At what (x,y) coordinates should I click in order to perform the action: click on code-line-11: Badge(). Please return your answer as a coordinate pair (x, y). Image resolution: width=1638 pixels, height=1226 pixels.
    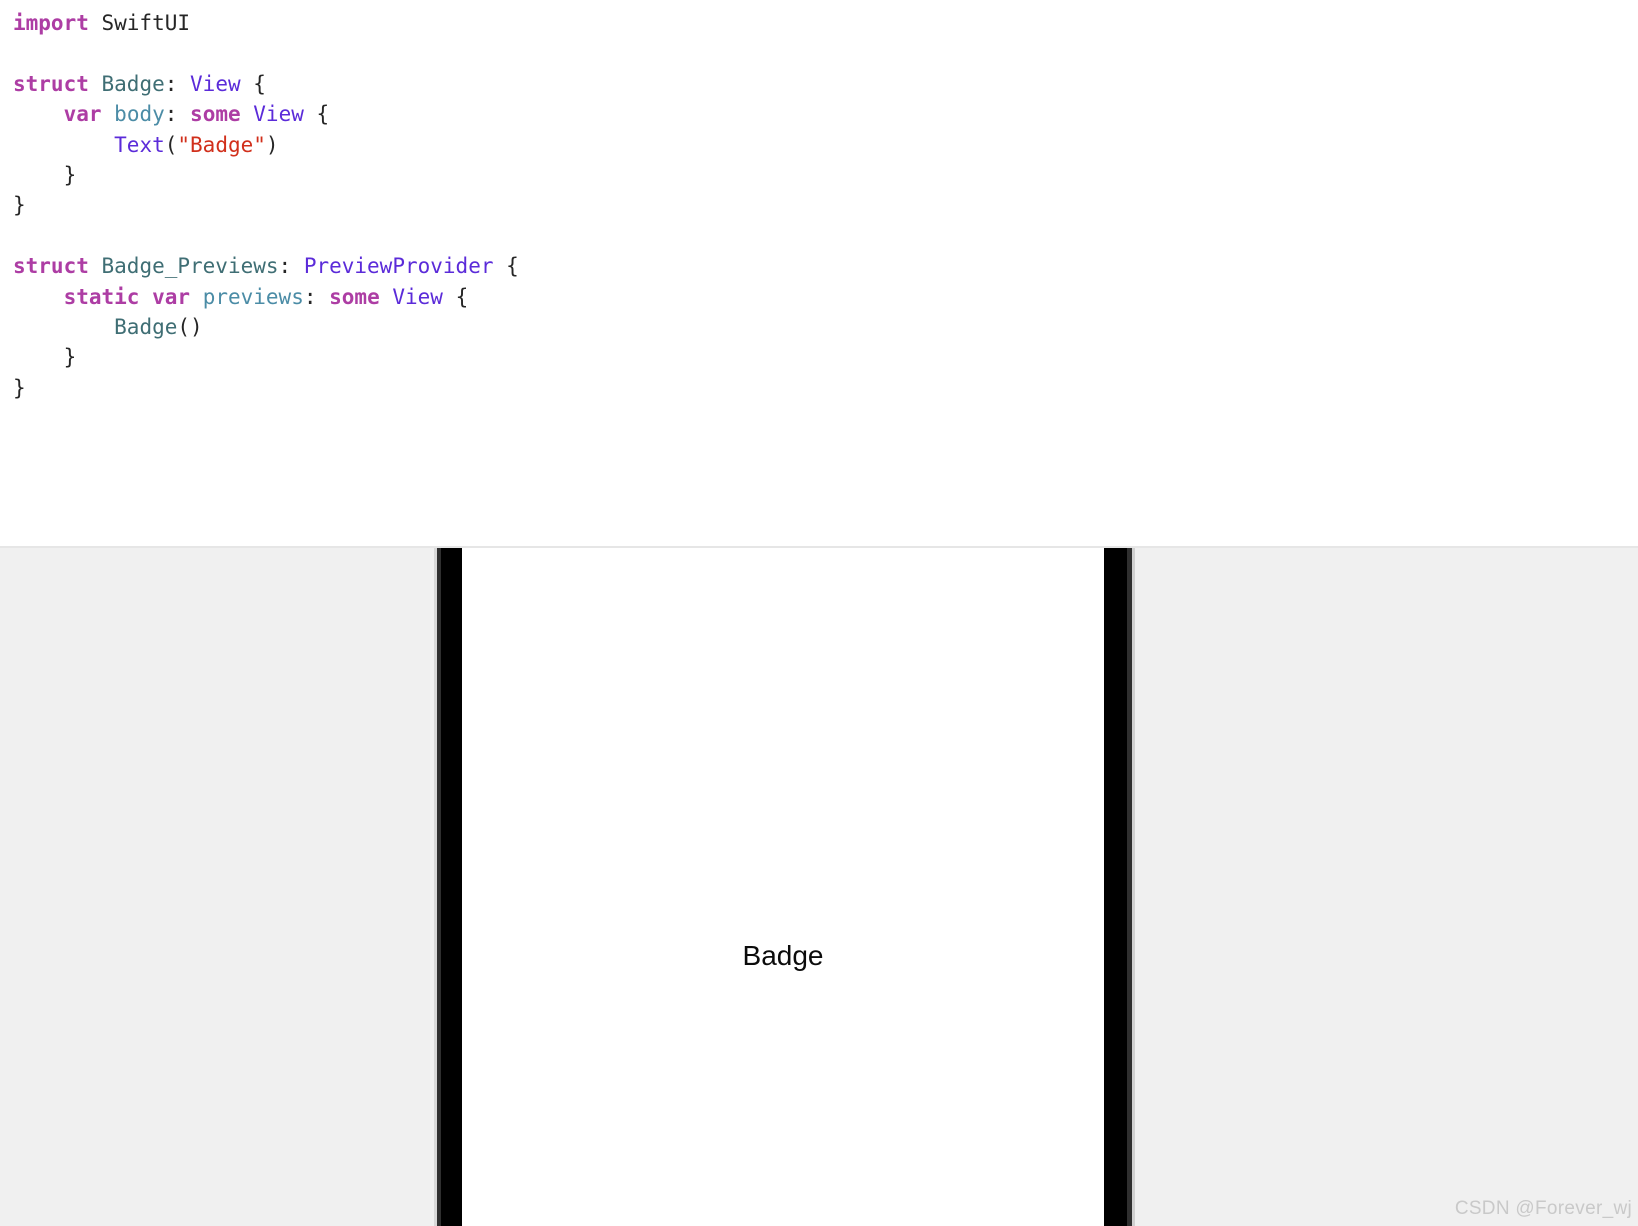
    Looking at the image, I should click on (825, 327).